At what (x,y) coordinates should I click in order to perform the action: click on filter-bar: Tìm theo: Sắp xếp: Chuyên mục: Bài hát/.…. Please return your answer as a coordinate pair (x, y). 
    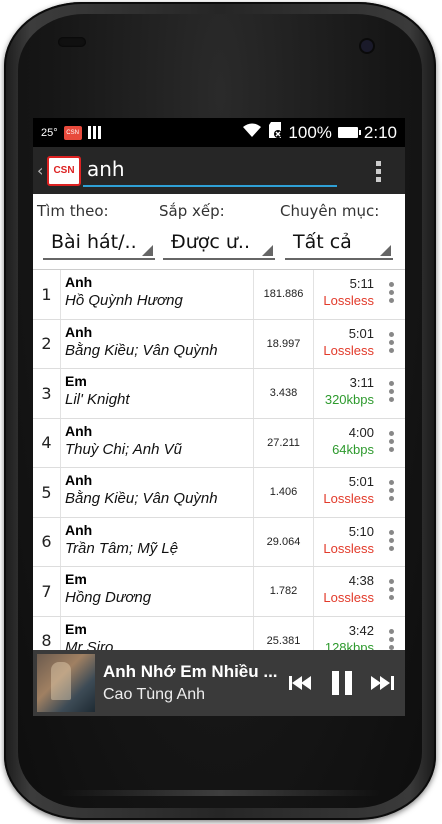
    Looking at the image, I should click on (219, 232).